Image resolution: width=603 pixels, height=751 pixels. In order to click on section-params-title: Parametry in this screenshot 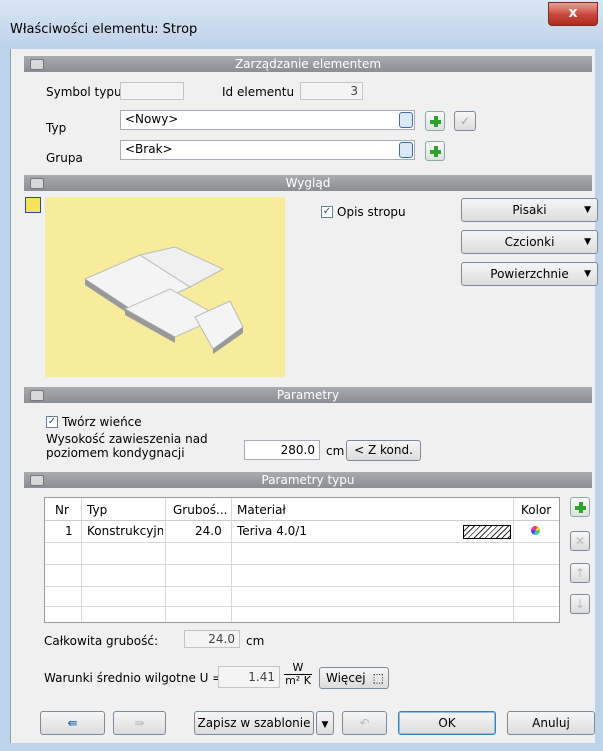, I will do `click(308, 395)`.